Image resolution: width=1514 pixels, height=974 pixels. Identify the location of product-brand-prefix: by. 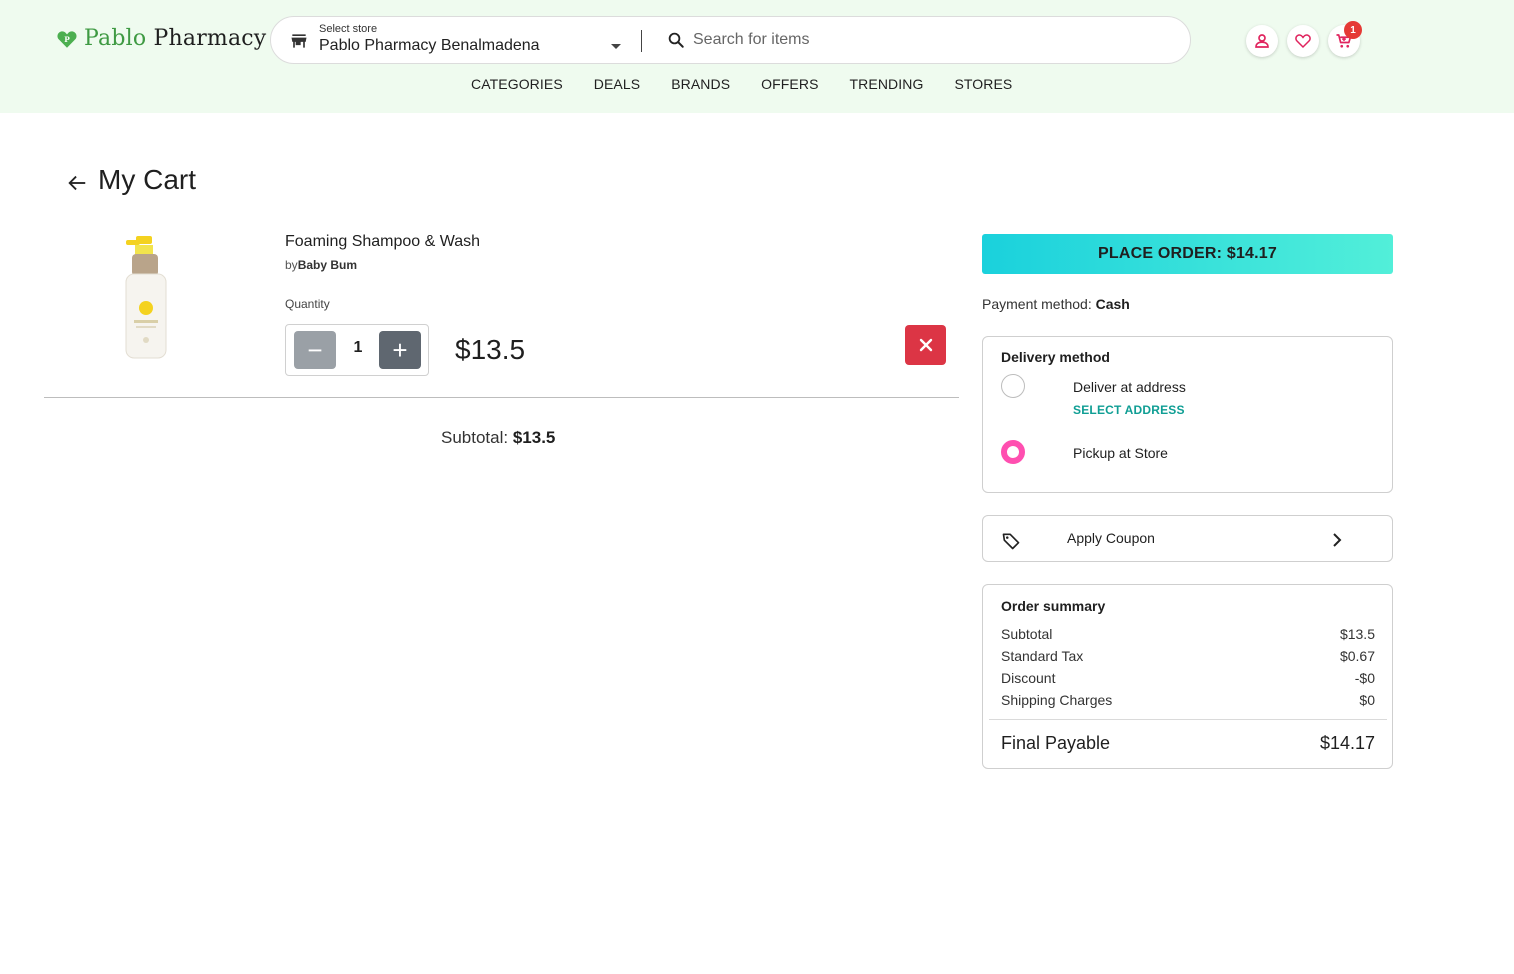
(291, 265).